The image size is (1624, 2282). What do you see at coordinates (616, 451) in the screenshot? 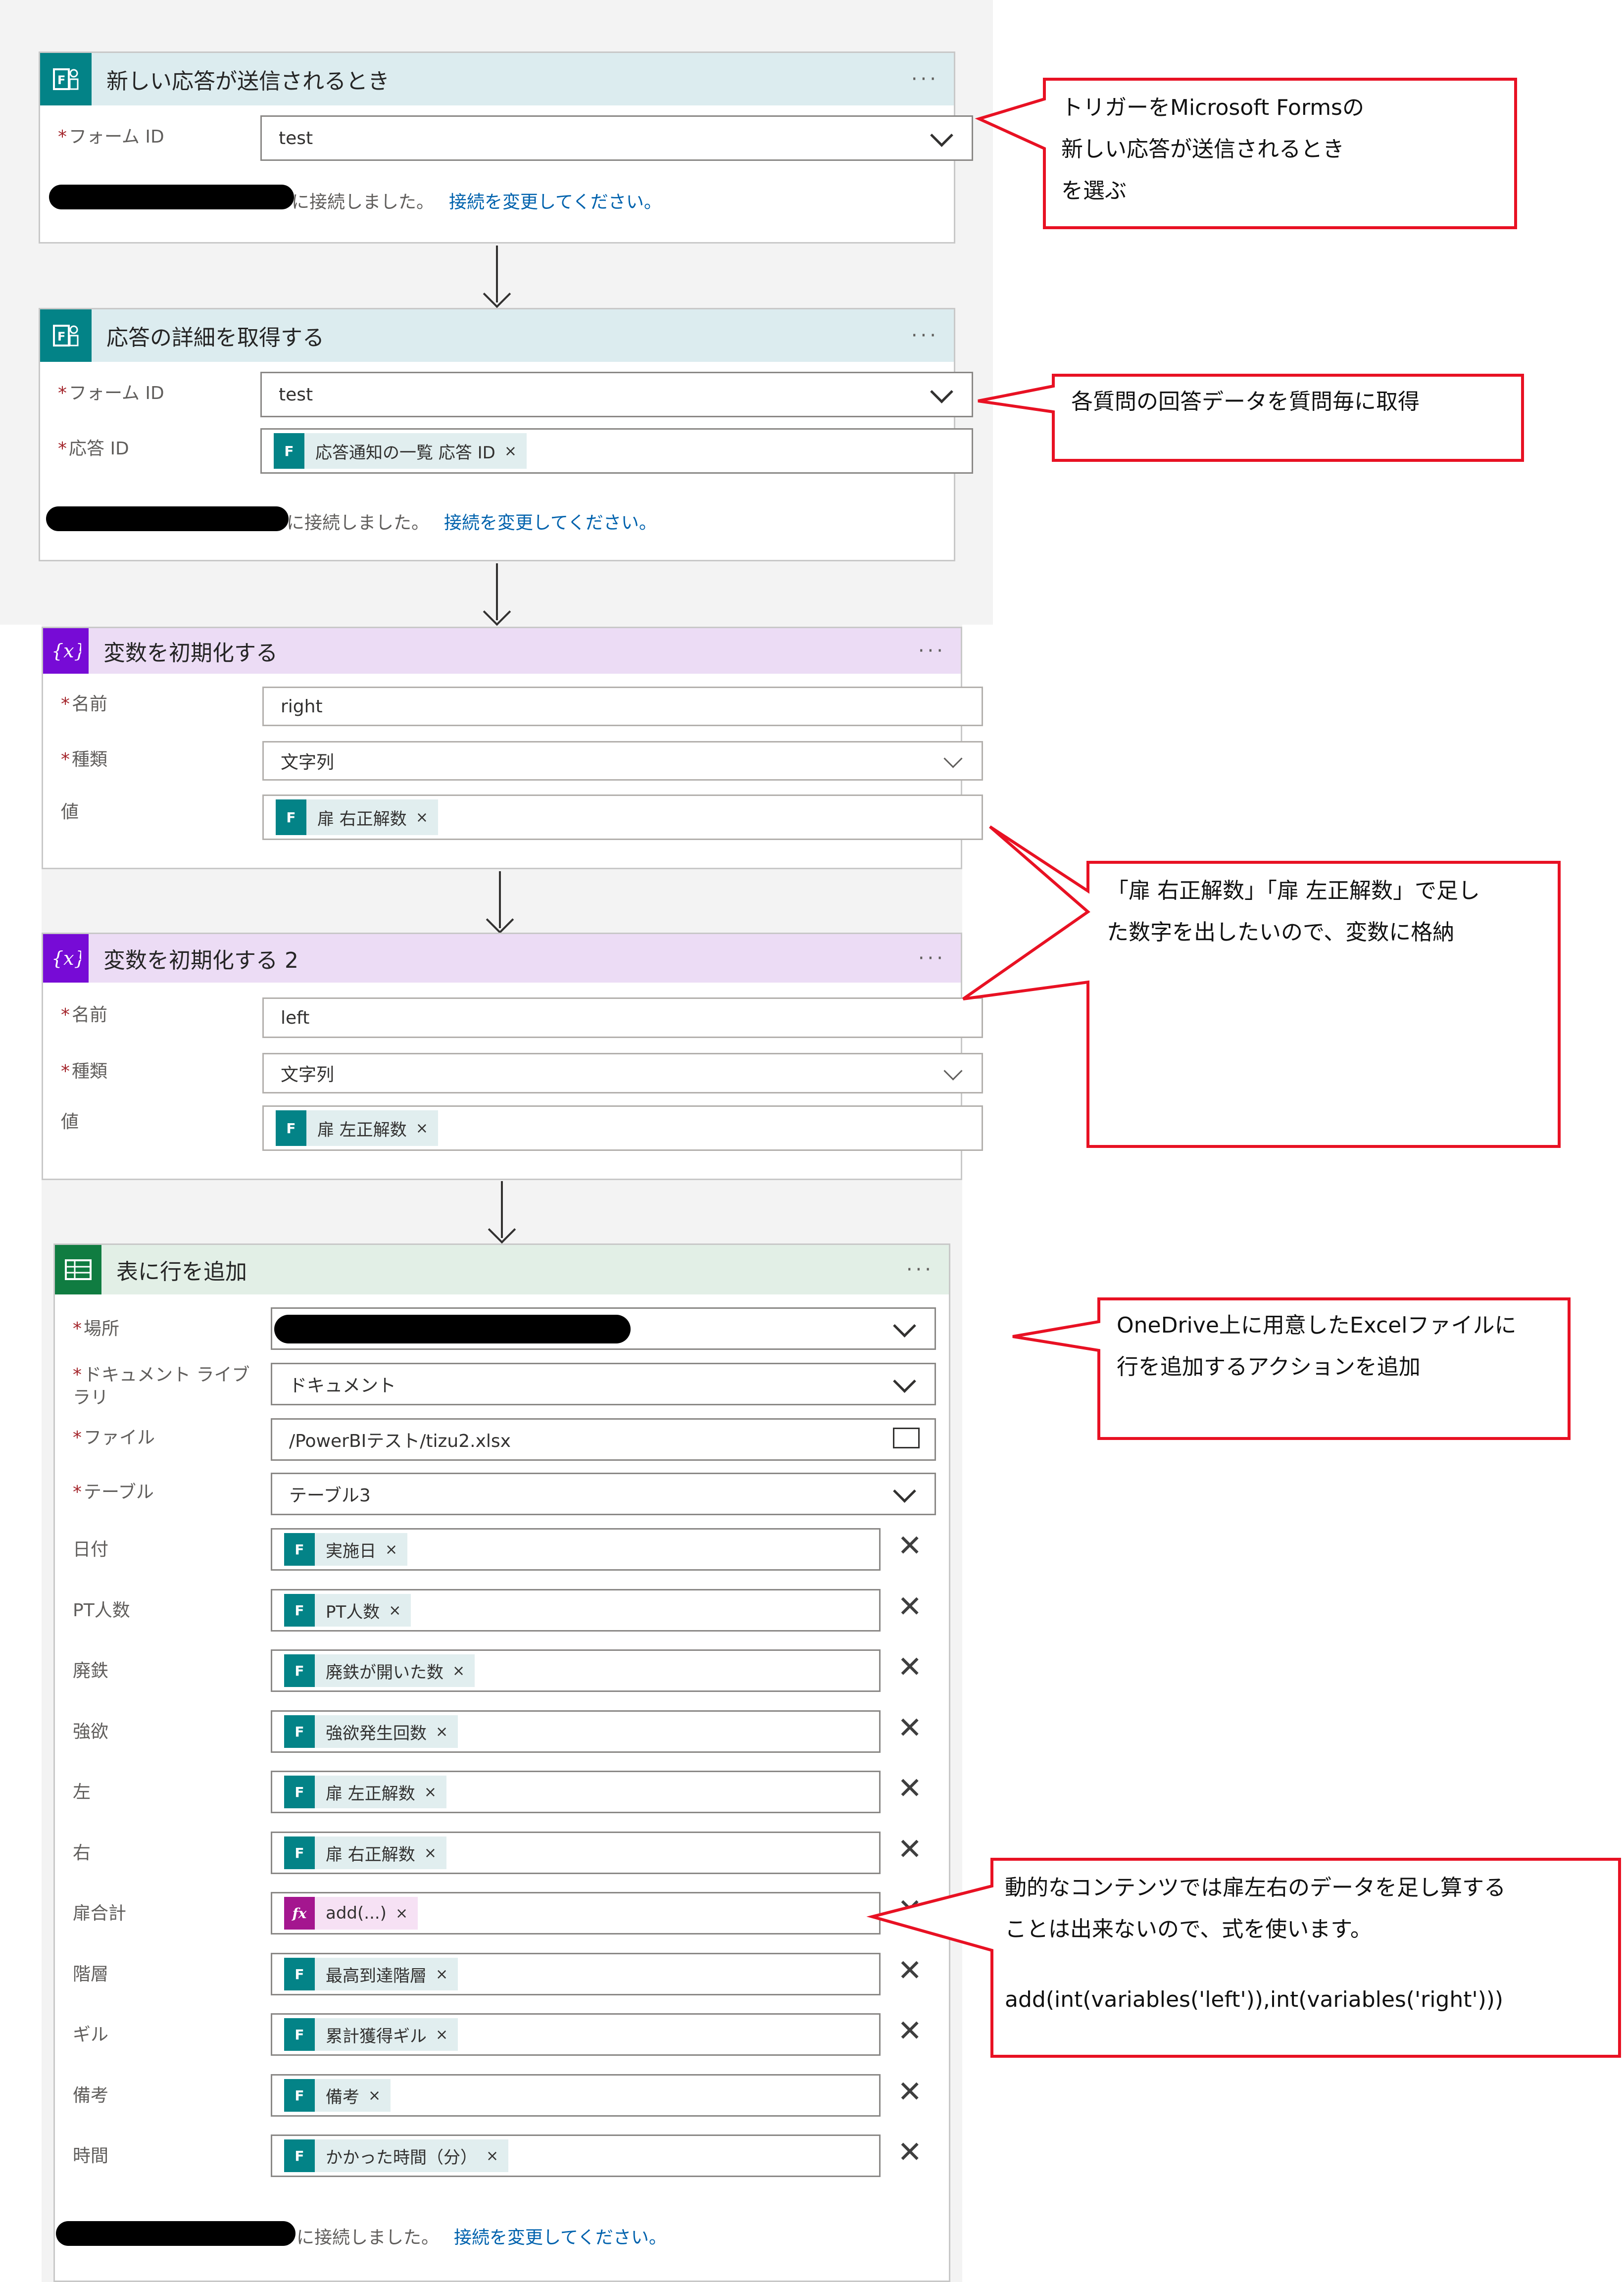
I see `response-id-input: F 応答通知の一覧 応答 ID ×` at bounding box center [616, 451].